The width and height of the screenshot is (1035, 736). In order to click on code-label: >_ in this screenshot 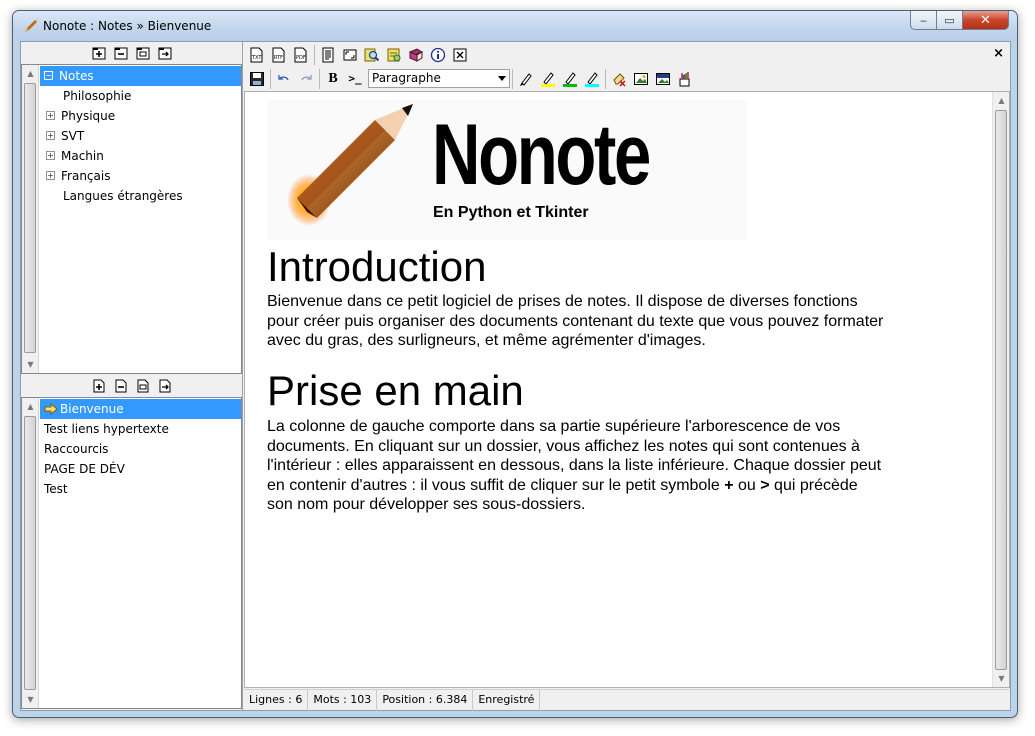, I will do `click(355, 78)`.